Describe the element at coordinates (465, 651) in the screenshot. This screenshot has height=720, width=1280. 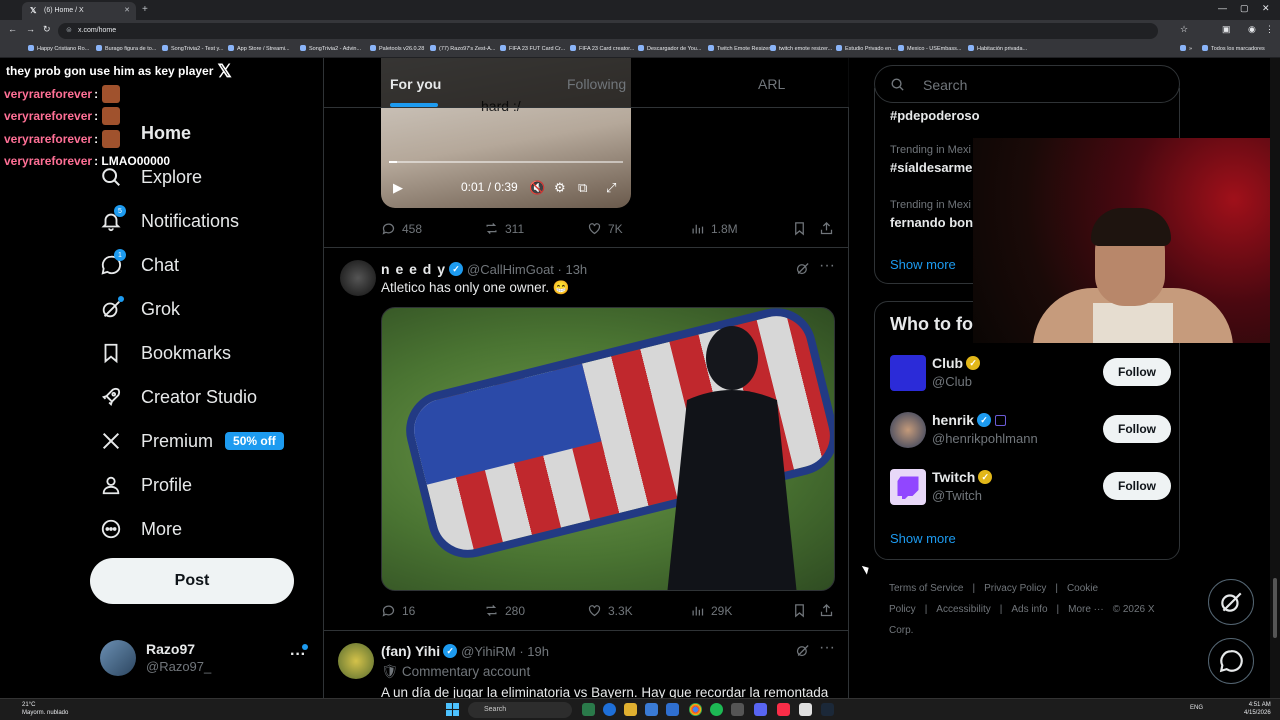
I see `tweet-author: (fan) Yihi ✓ @YihiRM · 19h` at that location.